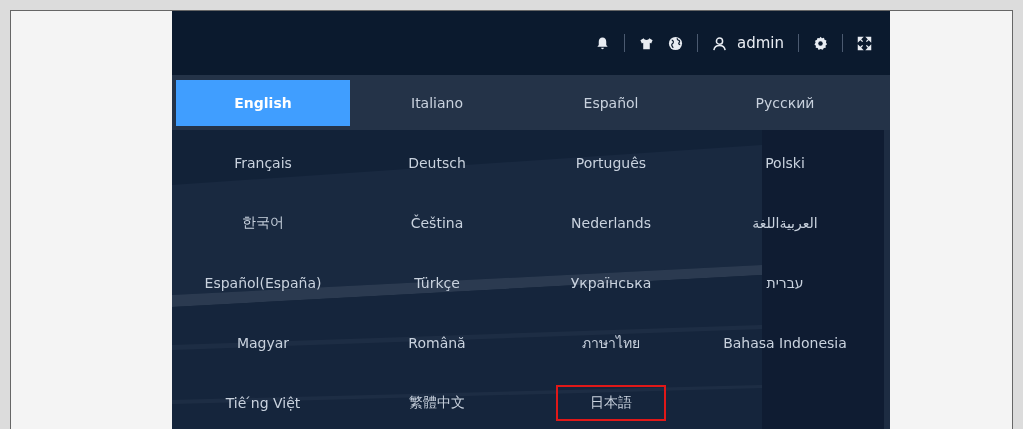 This screenshot has height=429, width=1023. What do you see at coordinates (864, 43) in the screenshot?
I see `fullscreen-icon` at bounding box center [864, 43].